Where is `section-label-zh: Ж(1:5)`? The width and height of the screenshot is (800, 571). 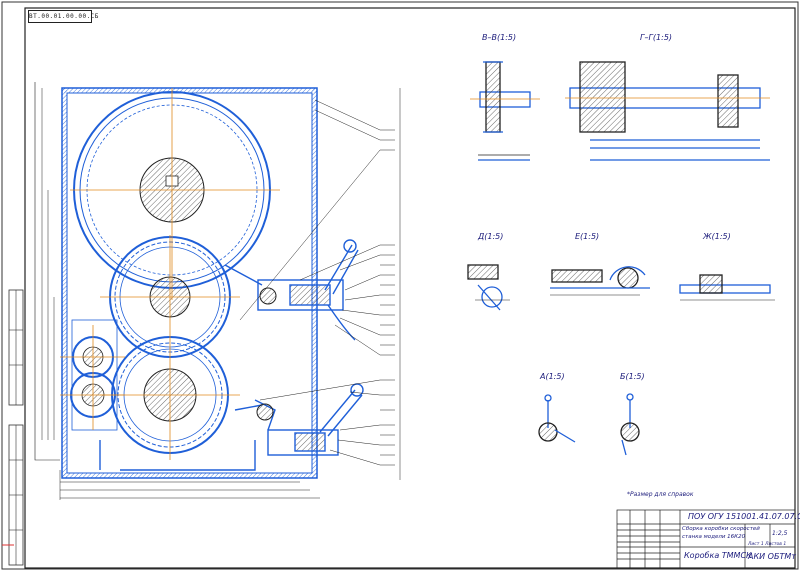 section-label-zh: Ж(1:5) is located at coordinates (717, 236).